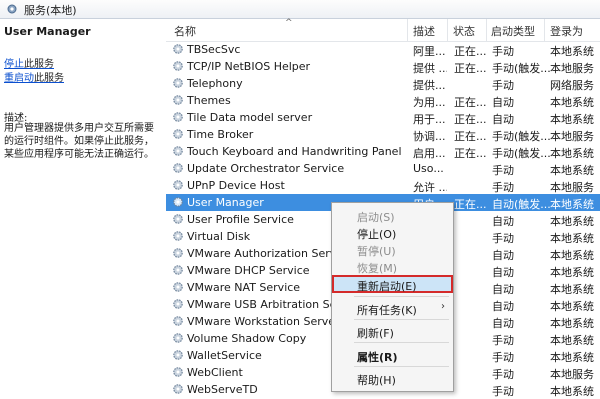  Describe the element at coordinates (383, 117) in the screenshot. I see `service-row: Tile Data model server 用于... 正在... 自动 本地系统` at that location.